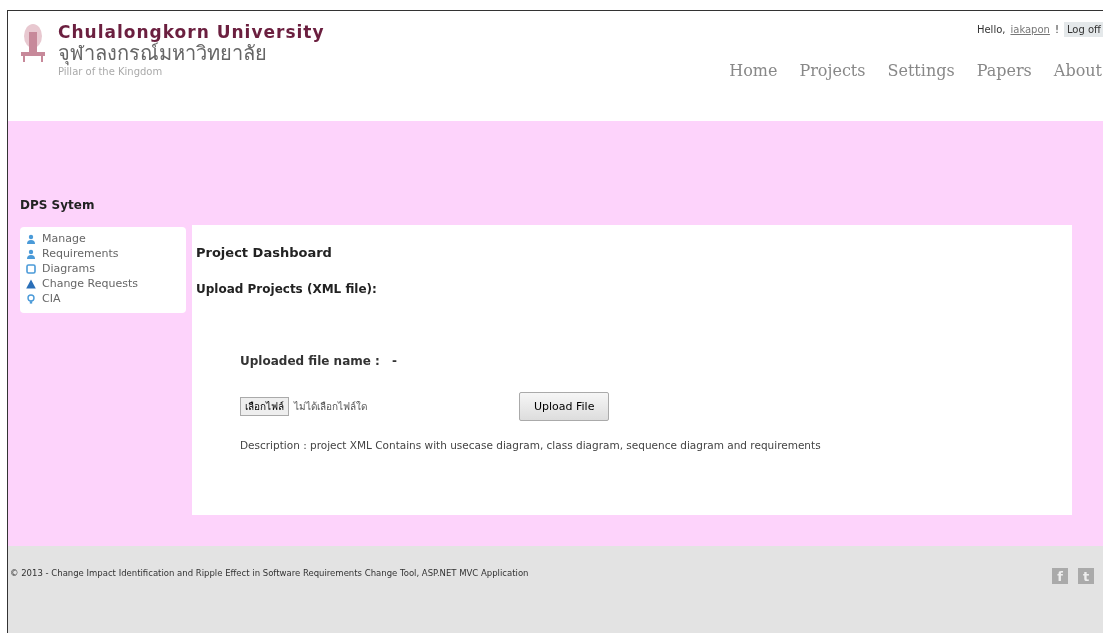 Image resolution: width=1103 pixels, height=633 pixels. I want to click on choose-file-button: เลือกไฟล์, so click(264, 406).